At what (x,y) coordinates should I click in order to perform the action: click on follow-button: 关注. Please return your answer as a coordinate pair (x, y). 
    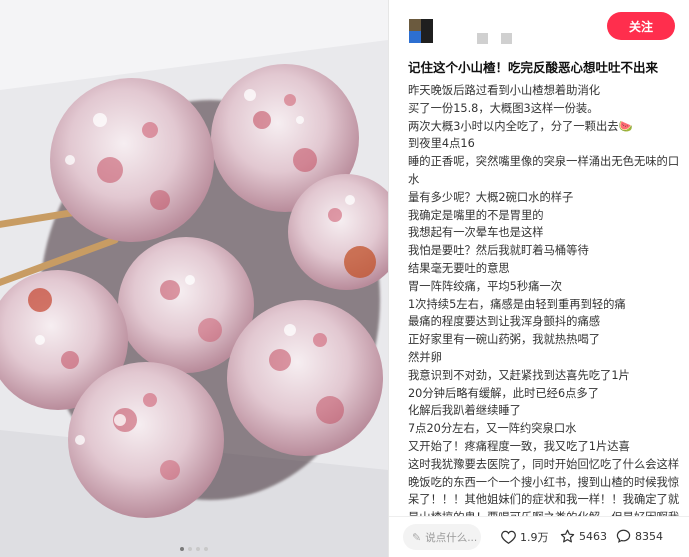
    Looking at the image, I should click on (641, 26).